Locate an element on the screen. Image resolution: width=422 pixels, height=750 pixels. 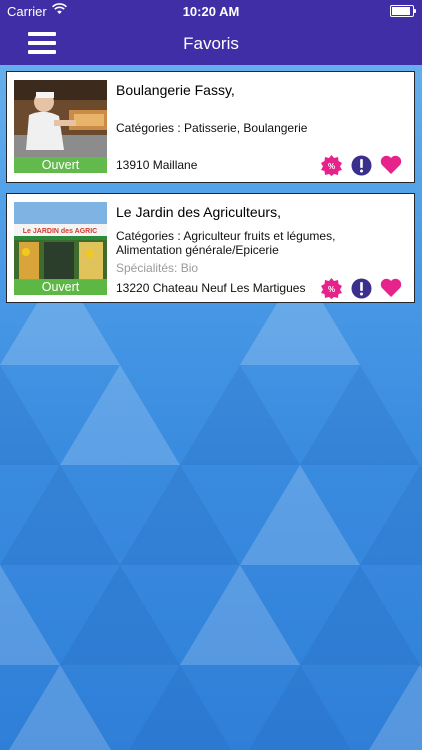
shop-categories: Catégories : Patisserie, Boulangerie is located at coordinates (212, 128).